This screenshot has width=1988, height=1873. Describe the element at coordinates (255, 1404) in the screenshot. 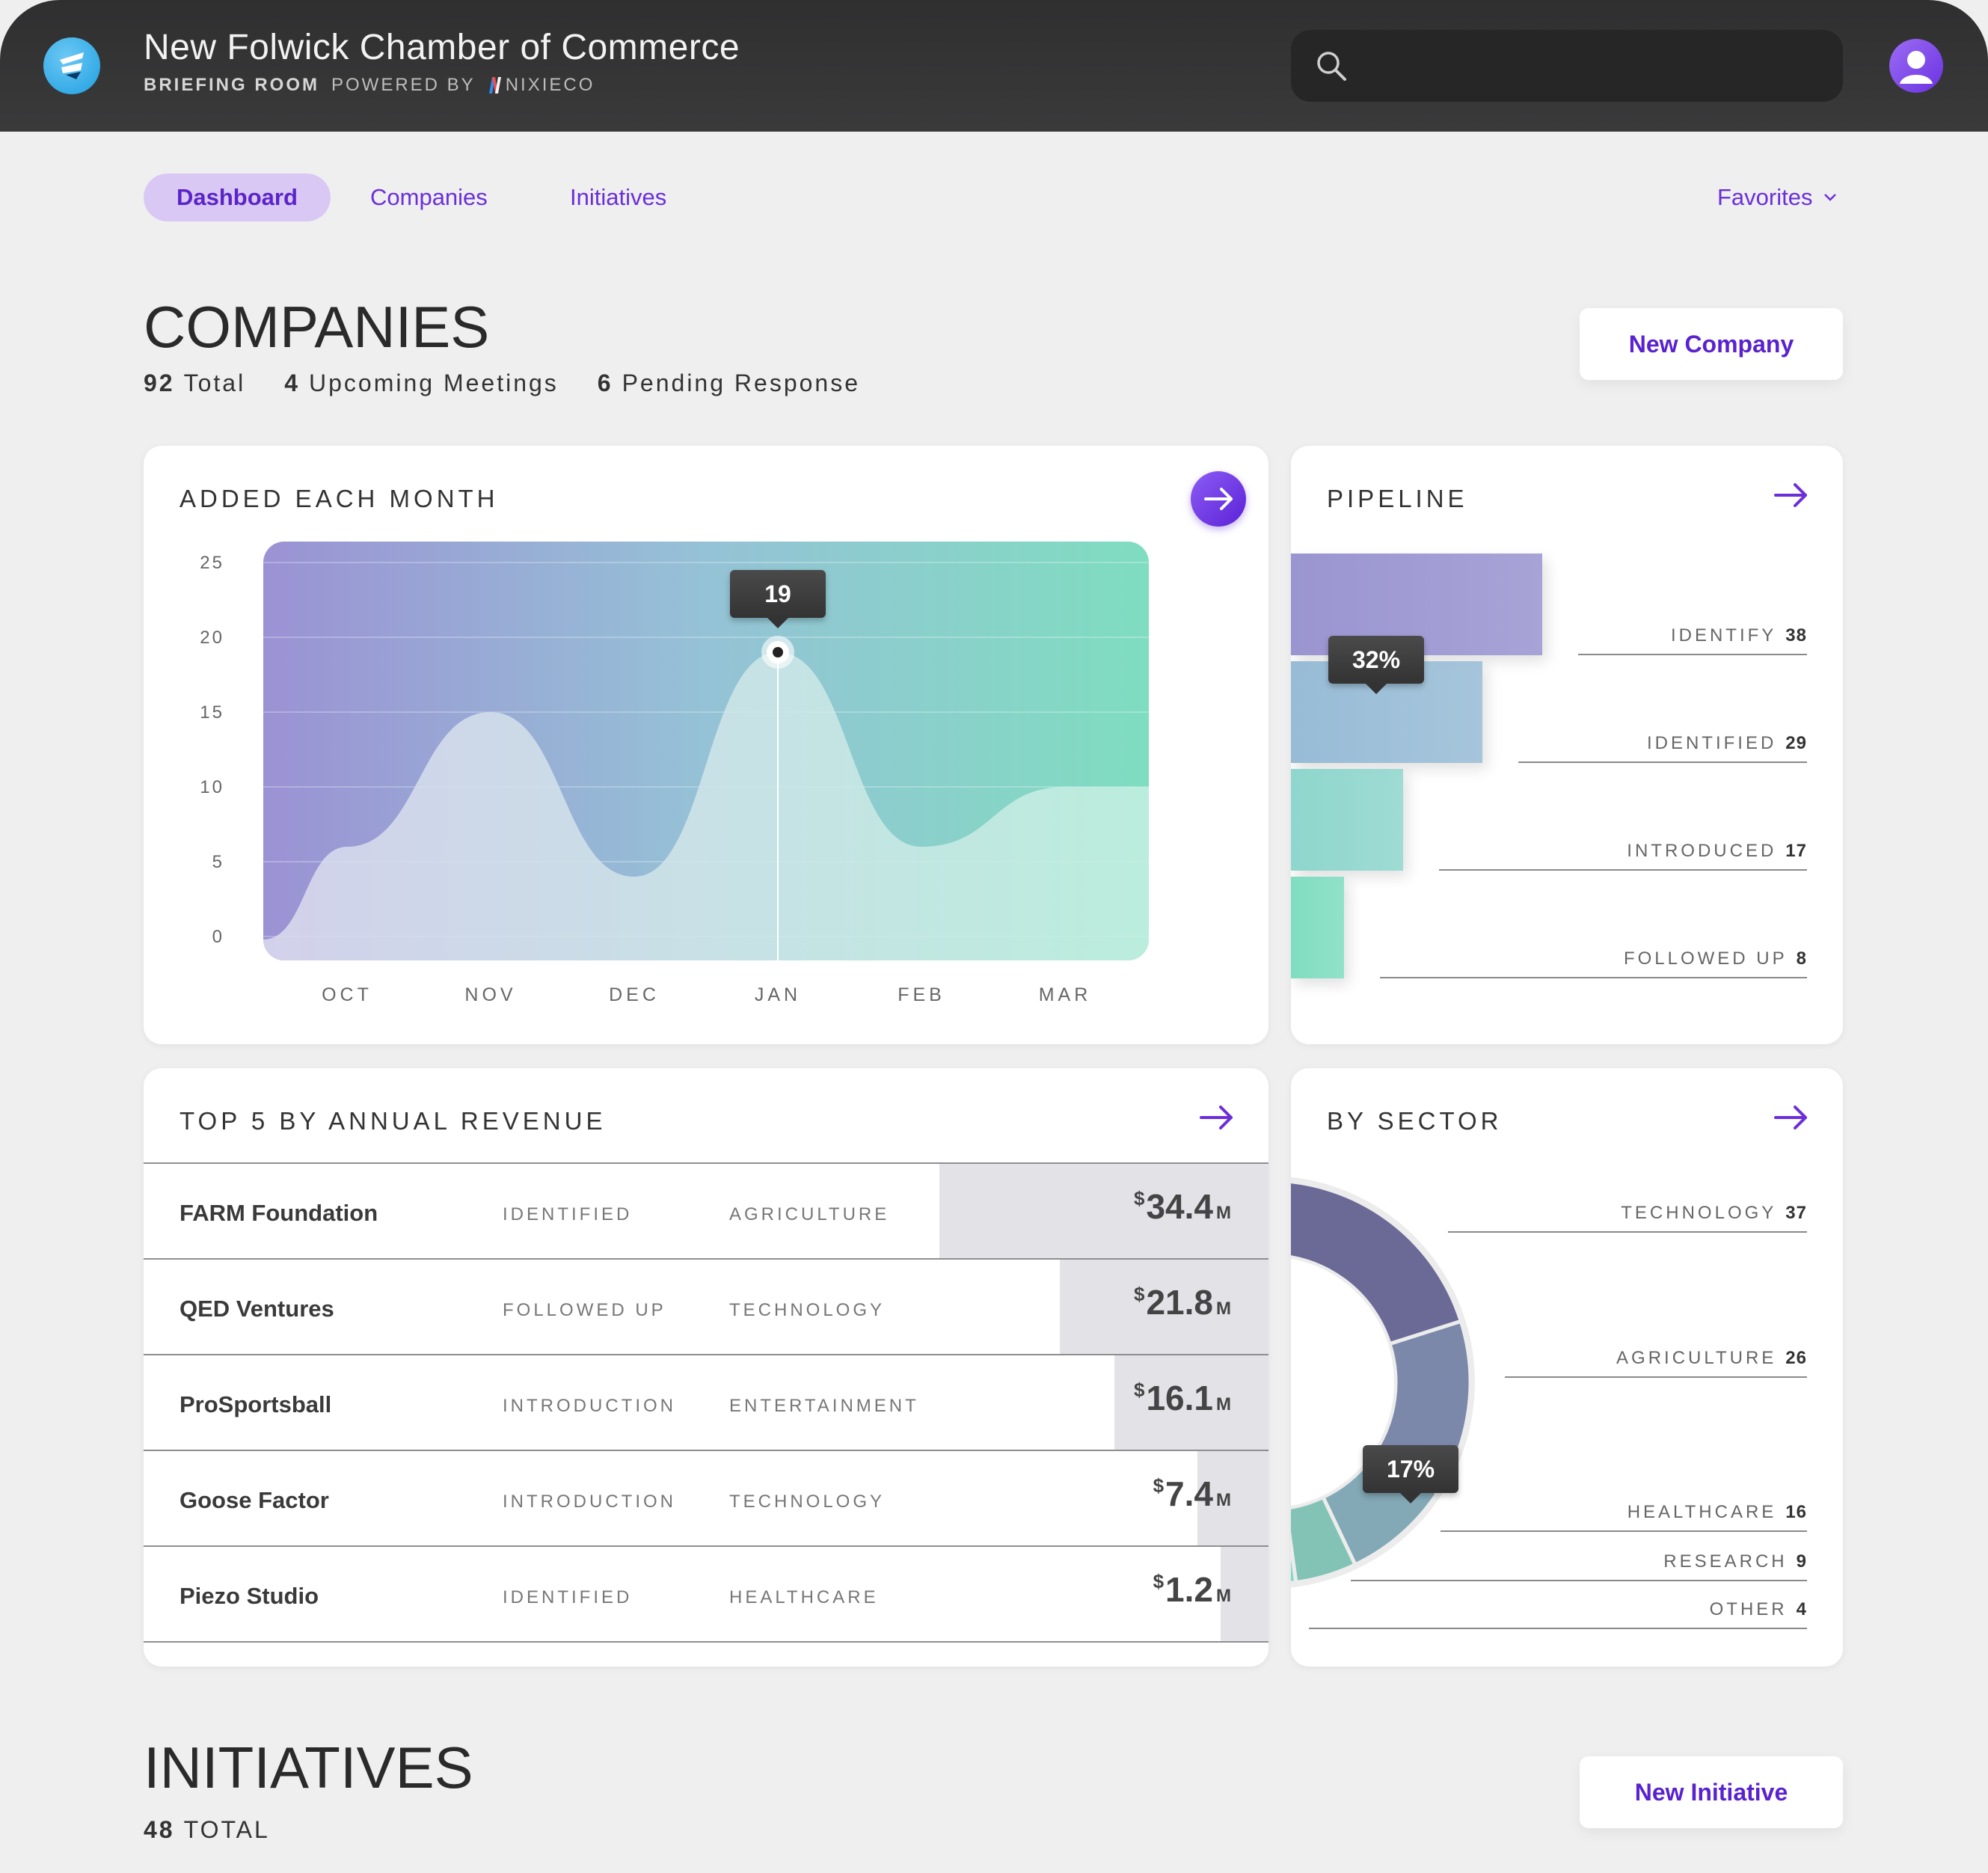

I see `company-name: ProSportsball` at that location.